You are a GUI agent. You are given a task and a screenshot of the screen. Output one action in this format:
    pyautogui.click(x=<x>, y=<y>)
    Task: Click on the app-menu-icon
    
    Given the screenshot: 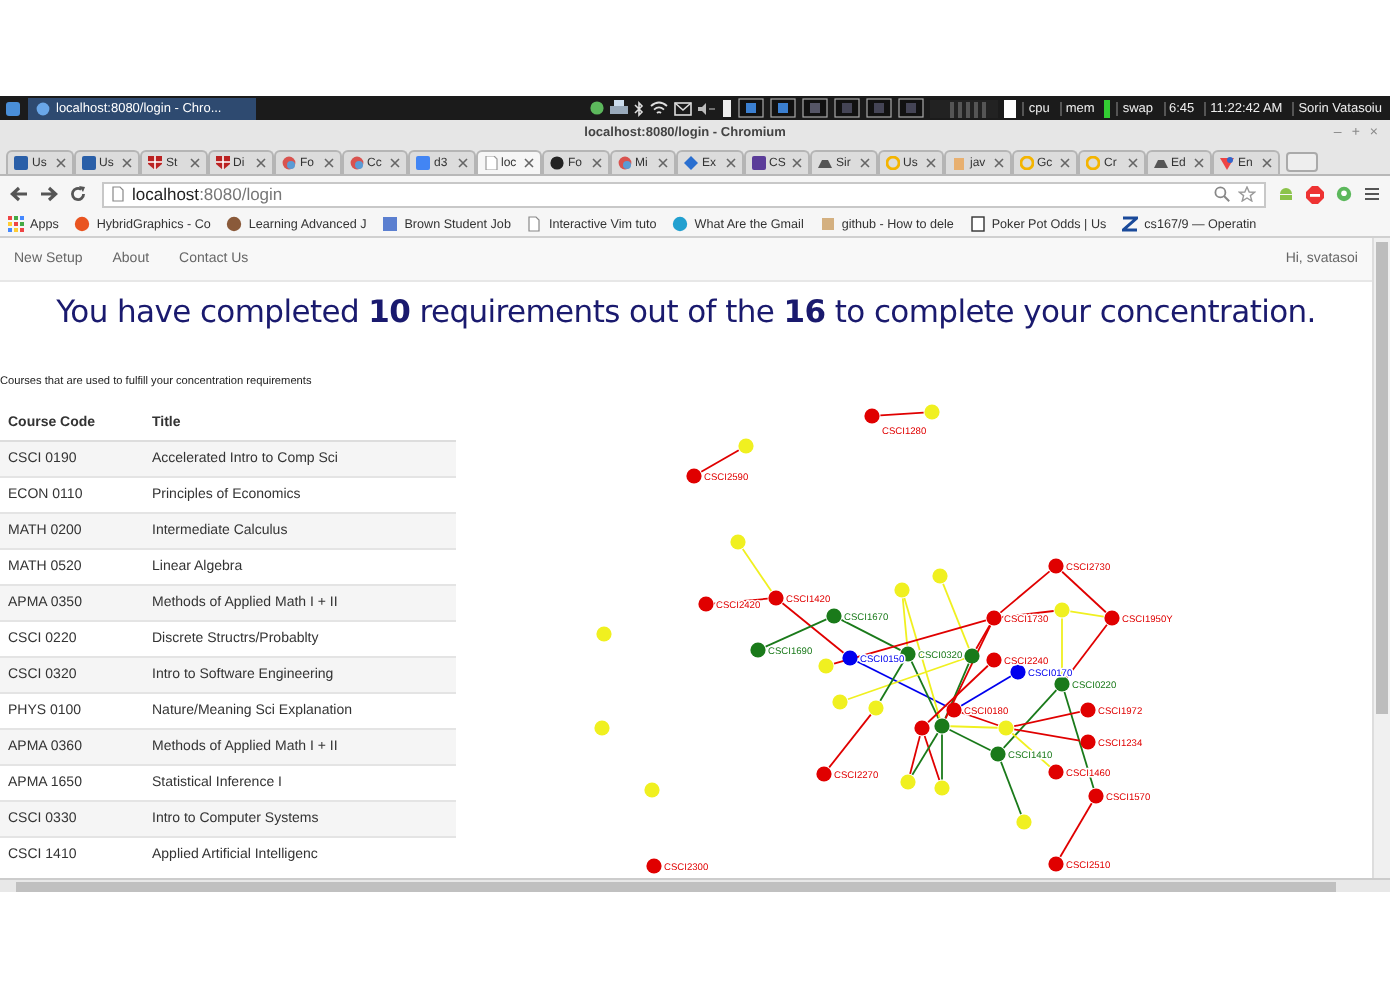 What is the action you would take?
    pyautogui.click(x=13, y=108)
    